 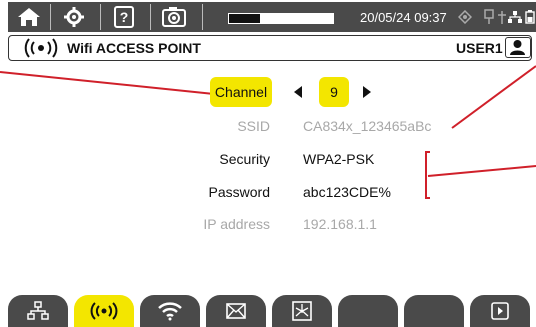 I want to click on bottom-tab-bar, so click(x=272, y=311).